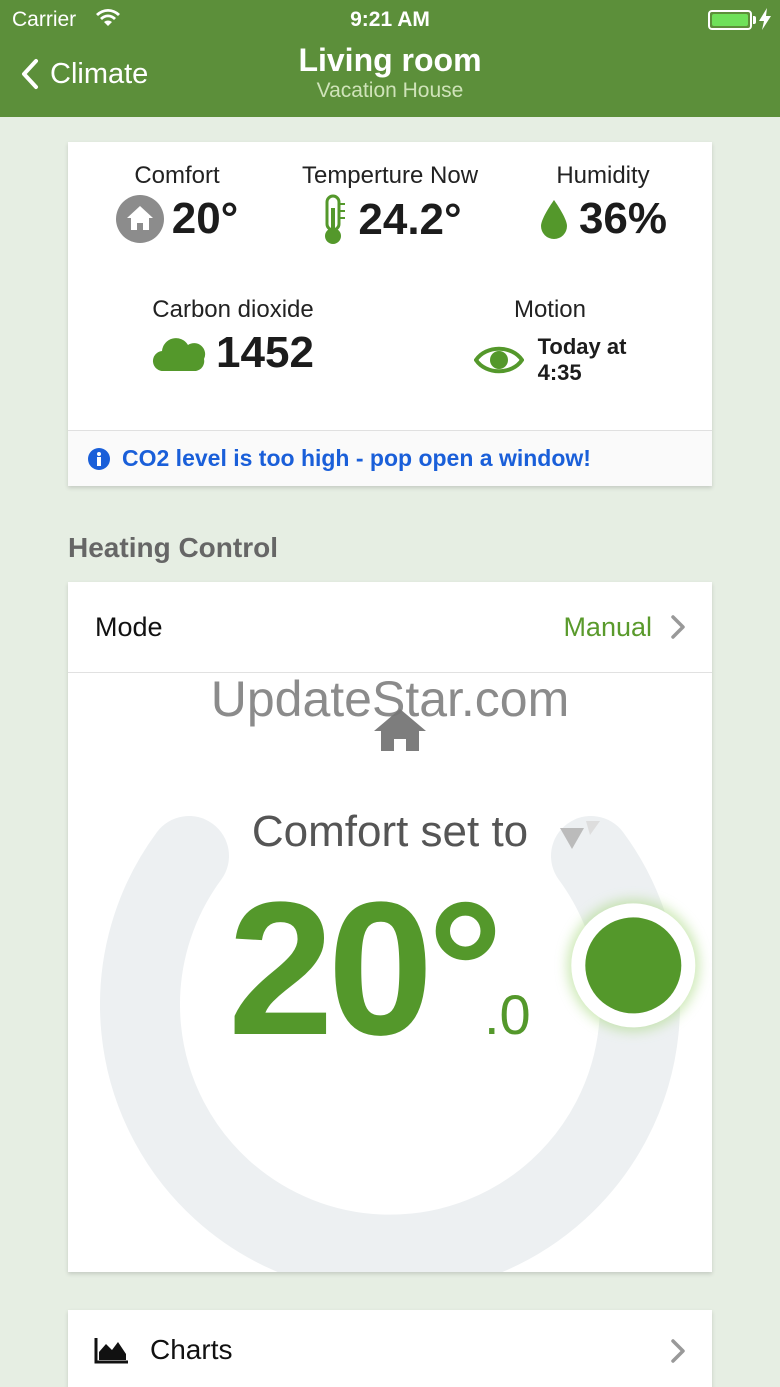  I want to click on co2-value: 1452, so click(265, 352).